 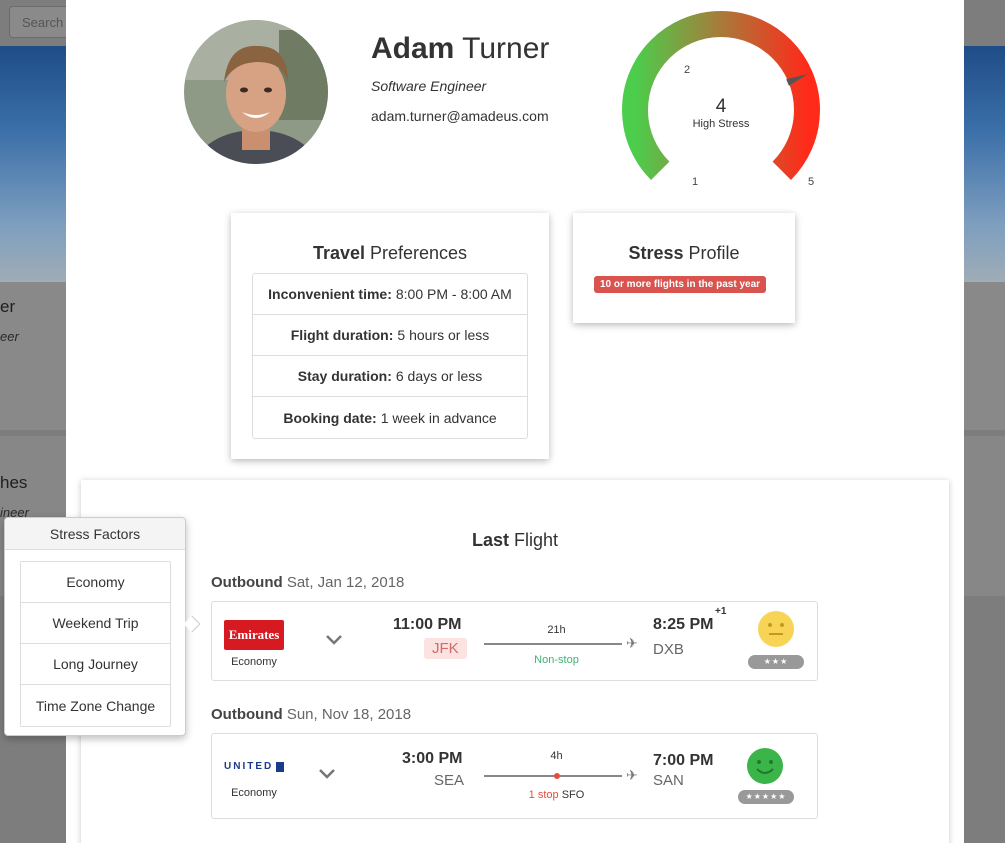 What do you see at coordinates (556, 630) in the screenshot?
I see `flight-duration: 21h` at bounding box center [556, 630].